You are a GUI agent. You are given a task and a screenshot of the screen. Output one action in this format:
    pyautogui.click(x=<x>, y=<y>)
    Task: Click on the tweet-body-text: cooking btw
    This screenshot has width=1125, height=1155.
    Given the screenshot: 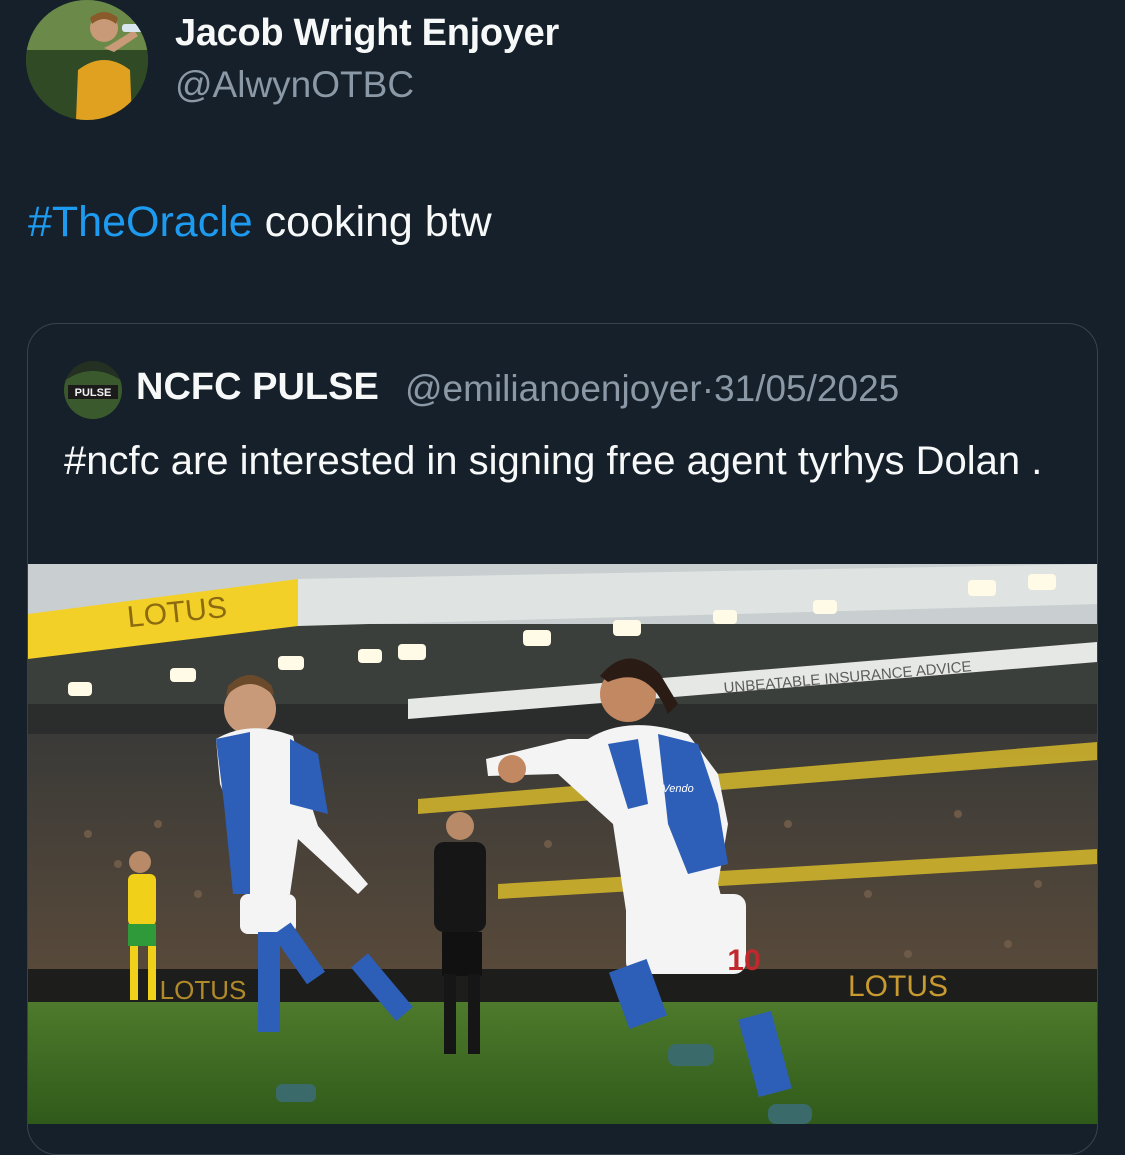 What is the action you would take?
    pyautogui.click(x=372, y=222)
    